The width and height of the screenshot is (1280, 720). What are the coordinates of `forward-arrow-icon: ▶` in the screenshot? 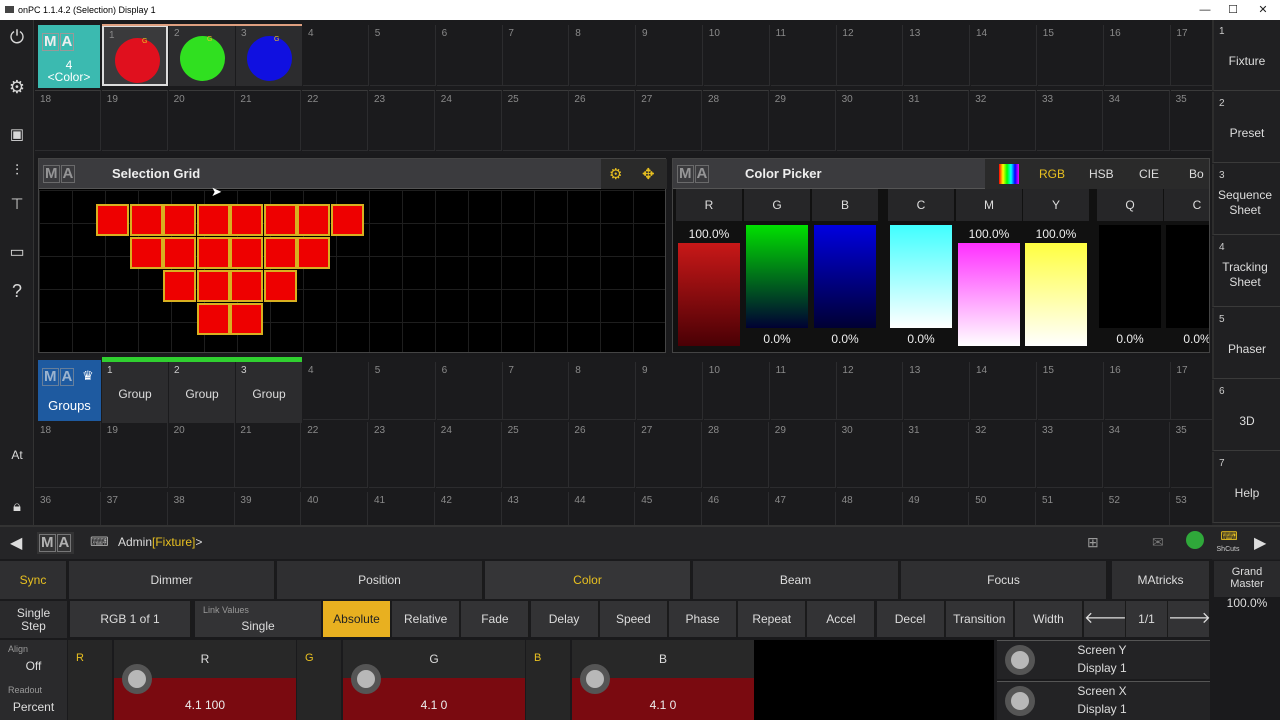 It's located at (1260, 543).